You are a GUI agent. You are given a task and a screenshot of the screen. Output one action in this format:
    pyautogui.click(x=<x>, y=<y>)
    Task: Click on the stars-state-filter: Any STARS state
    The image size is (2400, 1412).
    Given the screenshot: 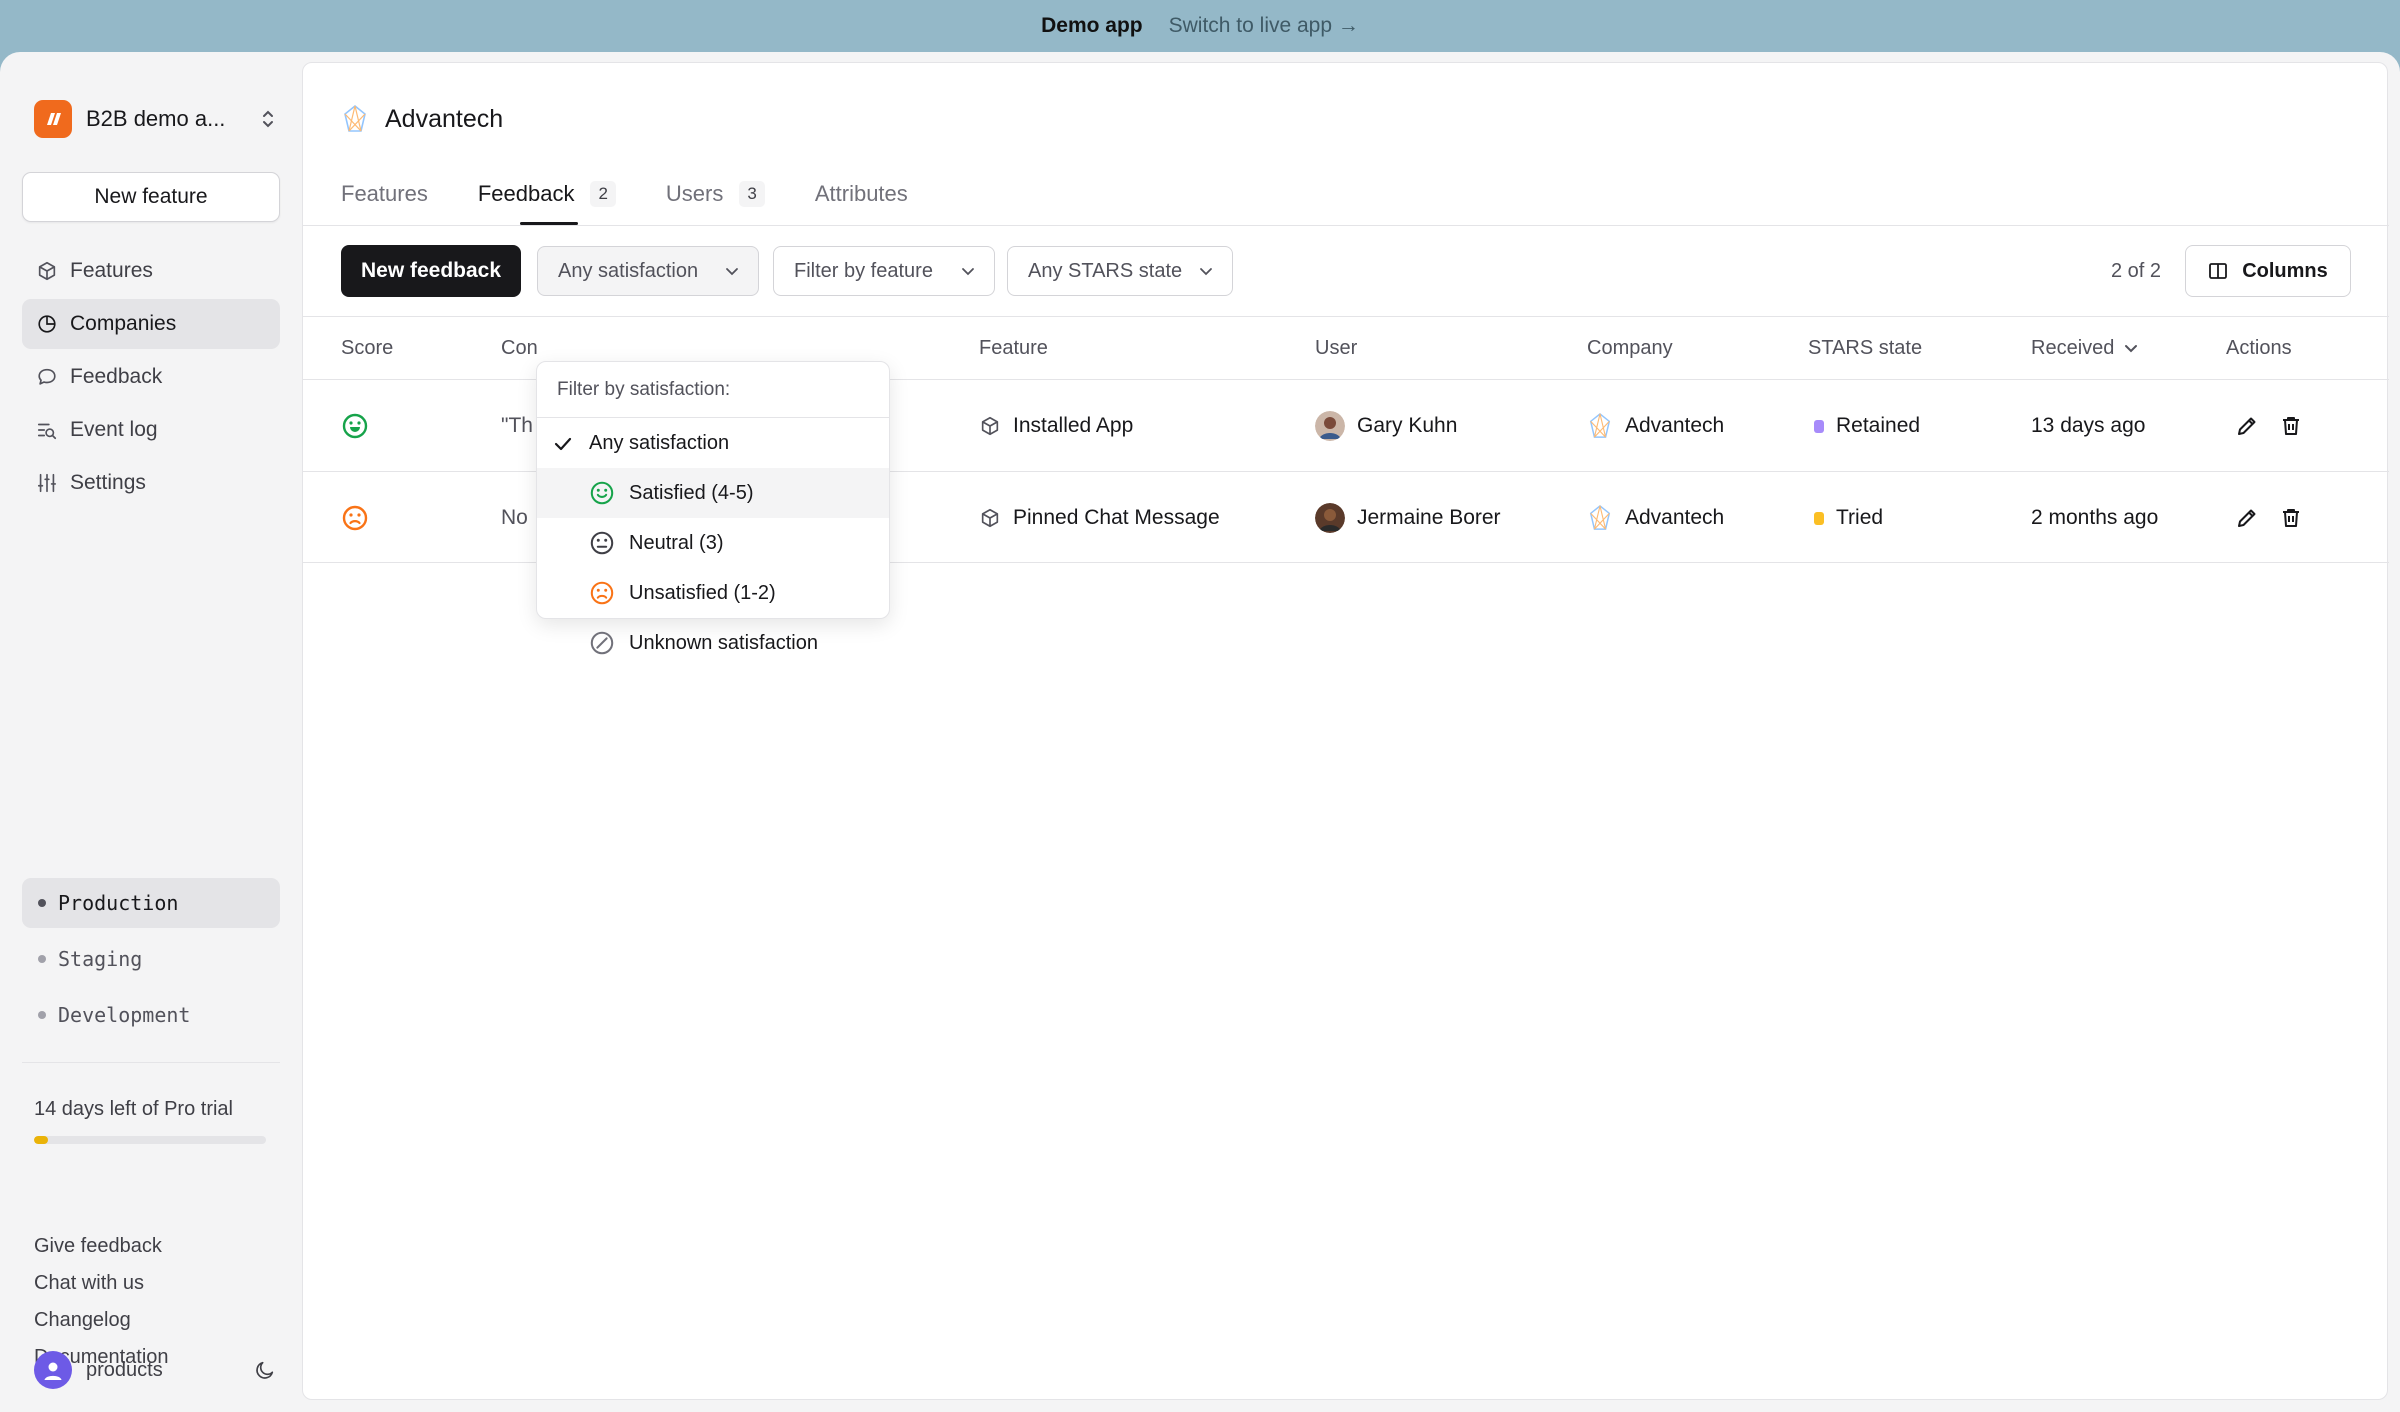 What is the action you would take?
    pyautogui.click(x=1120, y=271)
    